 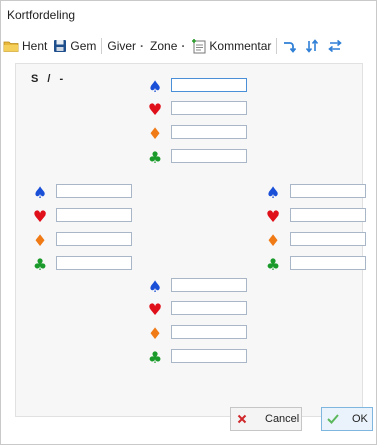 I want to click on west-spades-input, so click(x=94, y=191).